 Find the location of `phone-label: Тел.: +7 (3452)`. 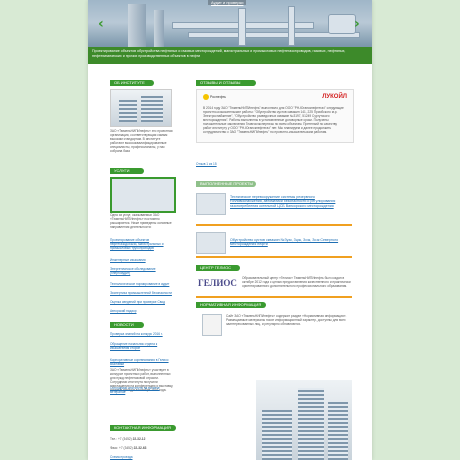

phone-label: Тел.: +7 (3452) is located at coordinates (121, 439).